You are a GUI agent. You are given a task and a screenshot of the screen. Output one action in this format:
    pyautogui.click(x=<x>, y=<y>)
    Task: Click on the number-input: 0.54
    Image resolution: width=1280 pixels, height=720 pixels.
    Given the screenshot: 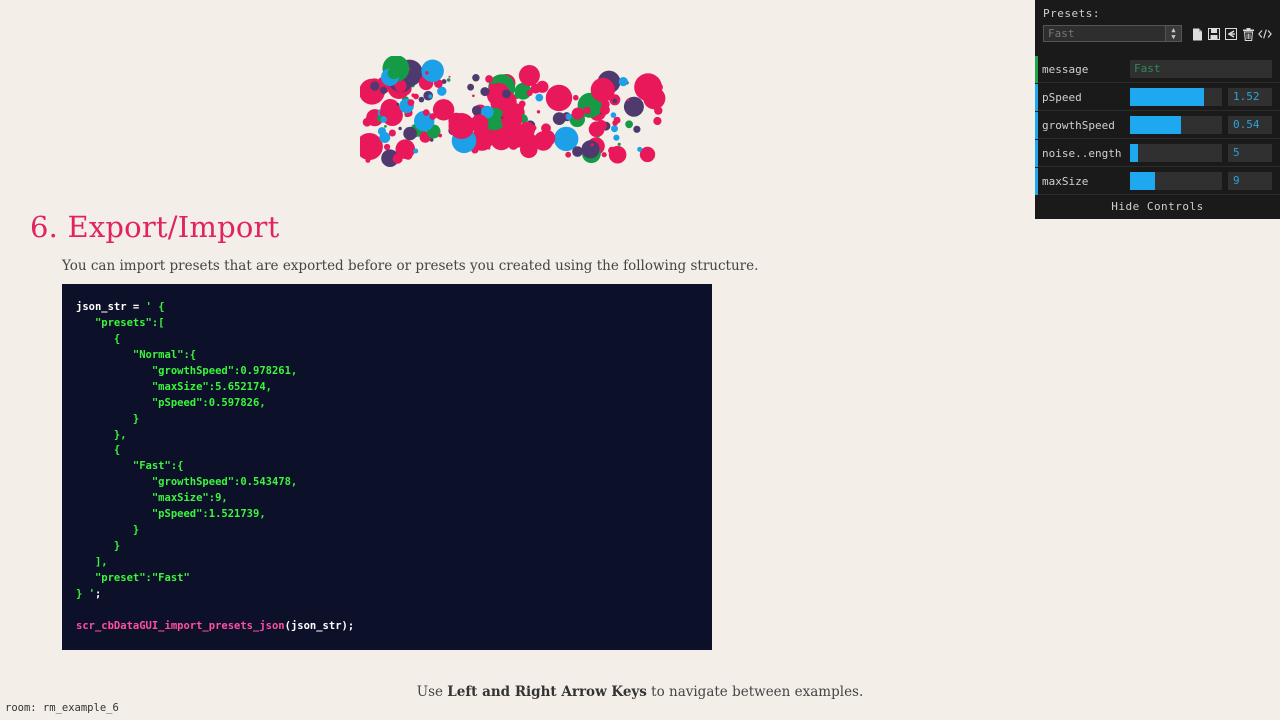 What is the action you would take?
    pyautogui.click(x=1250, y=125)
    